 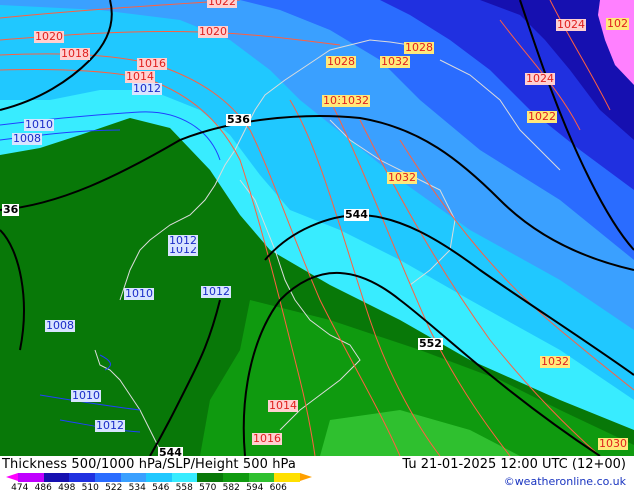 I want to click on height-label: 36, so click(x=11, y=209).